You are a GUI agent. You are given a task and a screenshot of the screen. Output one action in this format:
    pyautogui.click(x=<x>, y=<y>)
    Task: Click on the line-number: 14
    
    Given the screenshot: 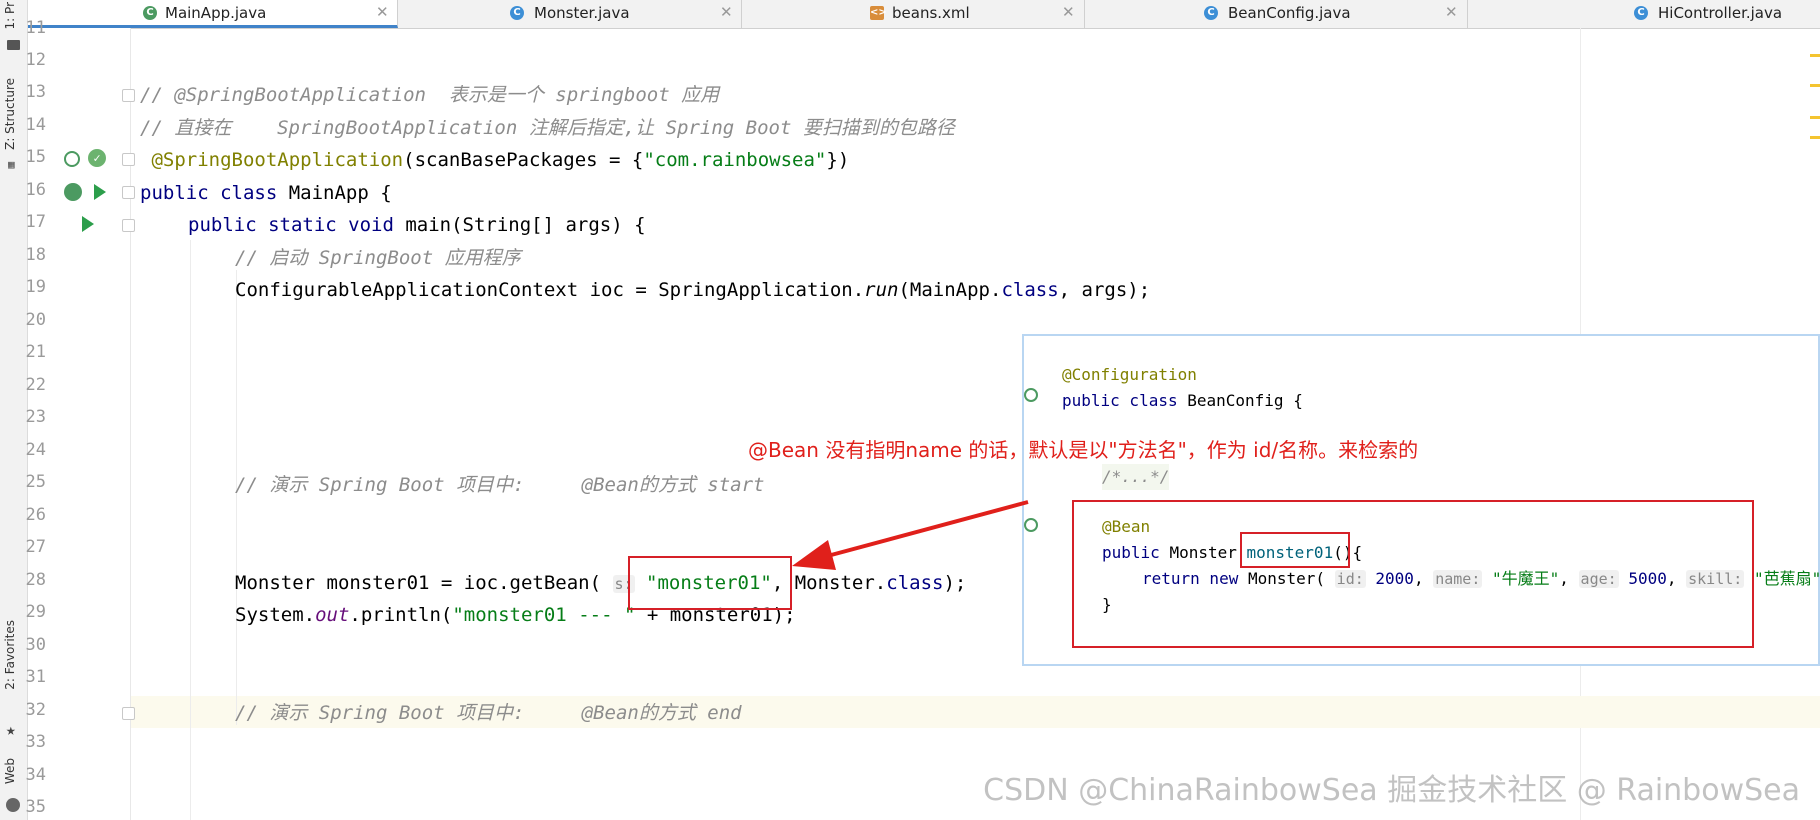 What is the action you would take?
    pyautogui.click(x=35, y=125)
    